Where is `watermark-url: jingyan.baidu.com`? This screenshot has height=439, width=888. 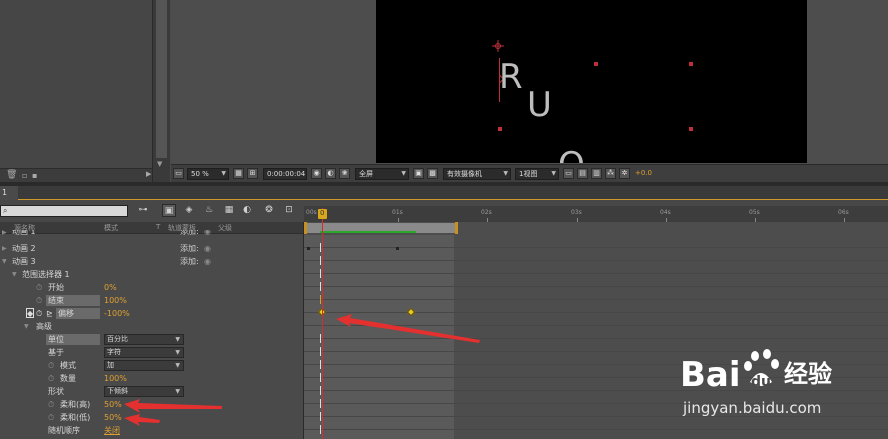 watermark-url: jingyan.baidu.com is located at coordinates (752, 408).